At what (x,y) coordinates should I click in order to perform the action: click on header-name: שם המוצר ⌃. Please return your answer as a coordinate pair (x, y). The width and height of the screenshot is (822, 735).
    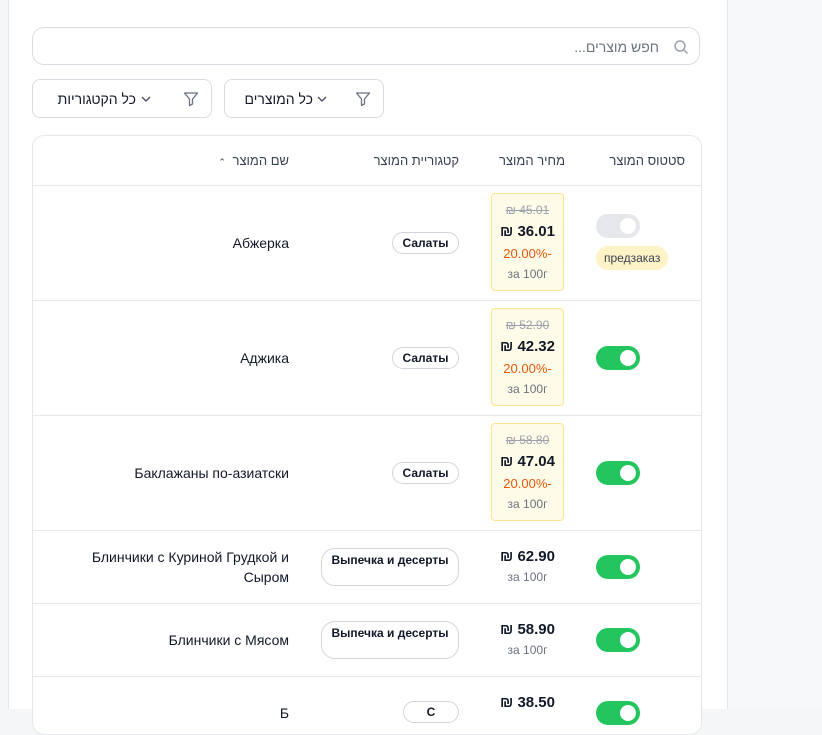
    Looking at the image, I should click on (253, 160).